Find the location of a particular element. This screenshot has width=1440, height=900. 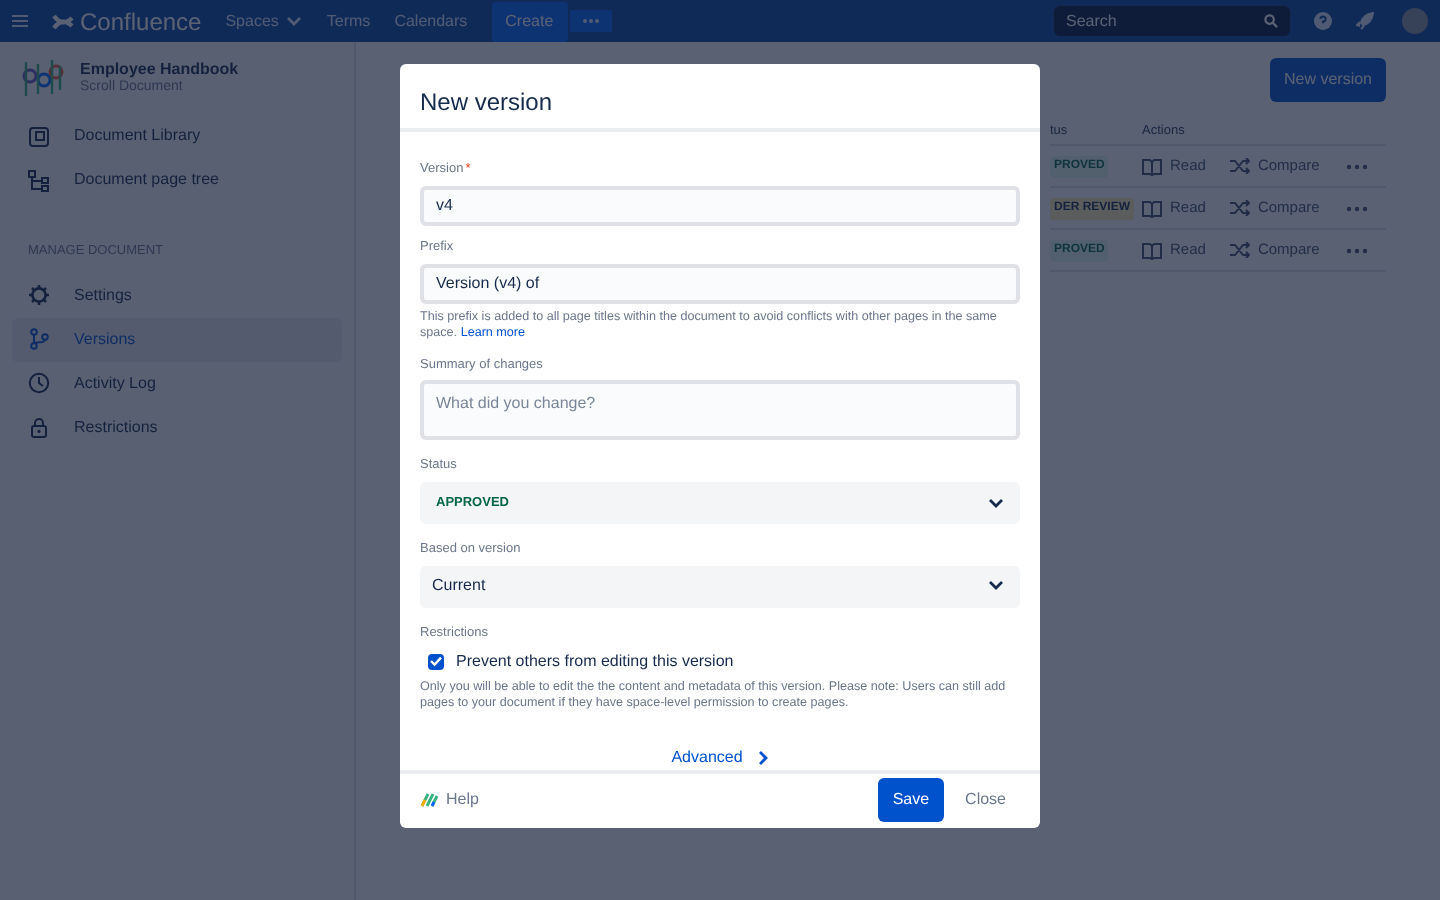

nav-link: Calendars is located at coordinates (431, 21).